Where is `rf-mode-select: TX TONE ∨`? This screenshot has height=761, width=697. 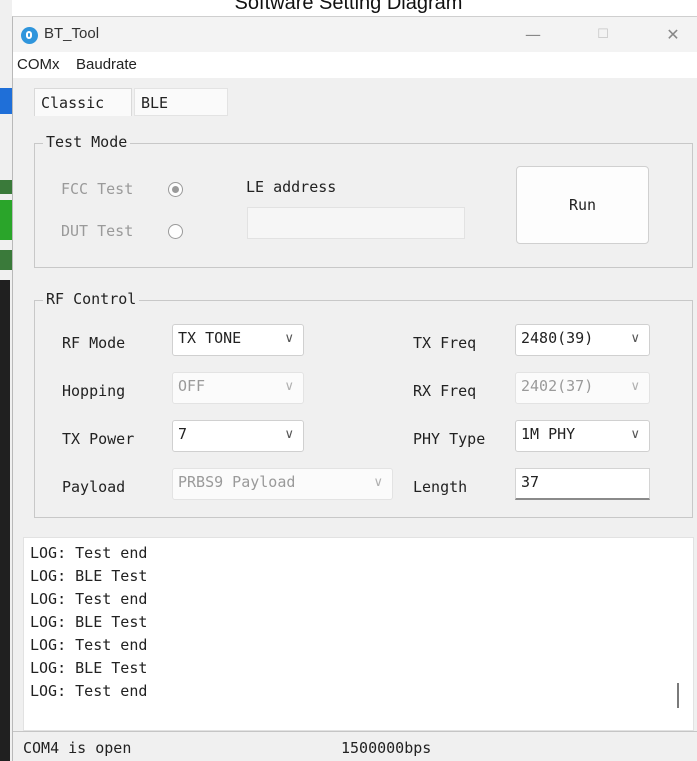
rf-mode-select: TX TONE ∨ is located at coordinates (238, 340).